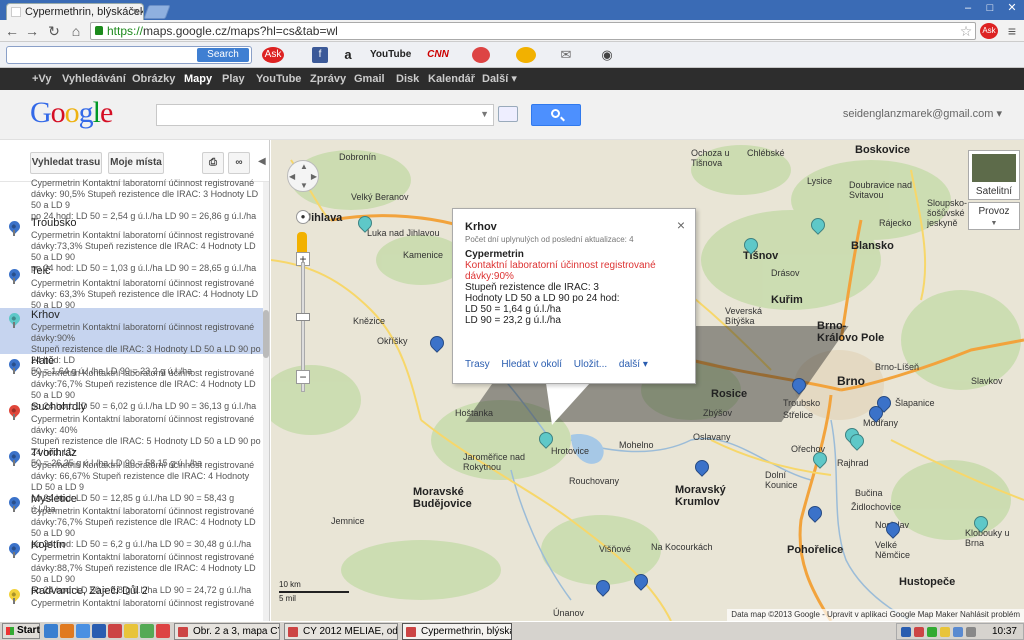 The width and height of the screenshot is (1024, 640). Describe the element at coordinates (32, 31) in the screenshot. I see `forward-icon: →` at that location.